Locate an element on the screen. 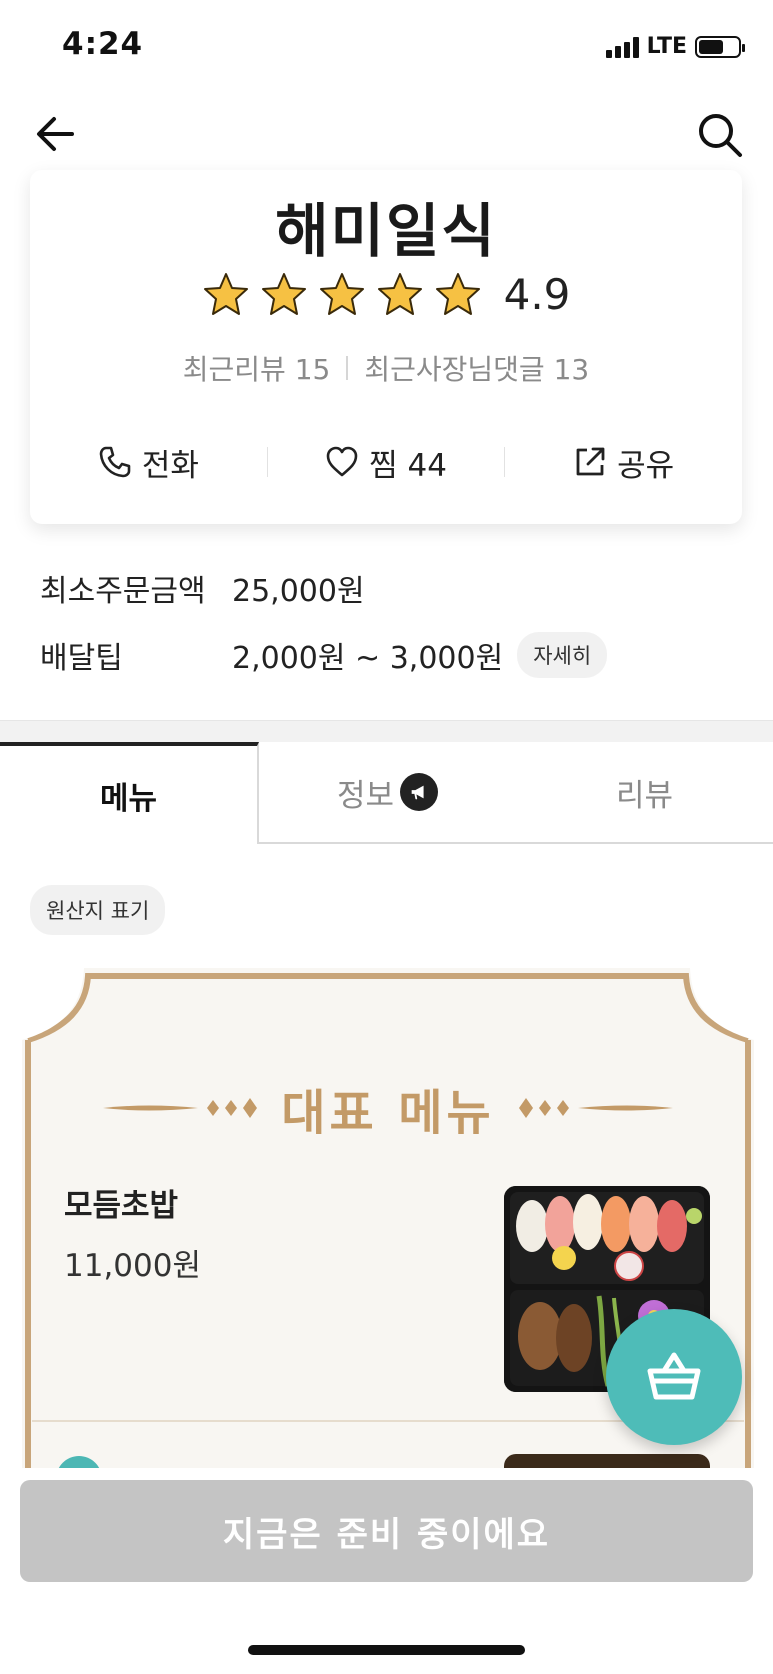 The height and width of the screenshot is (1674, 773). divider is located at coordinates (347, 368).